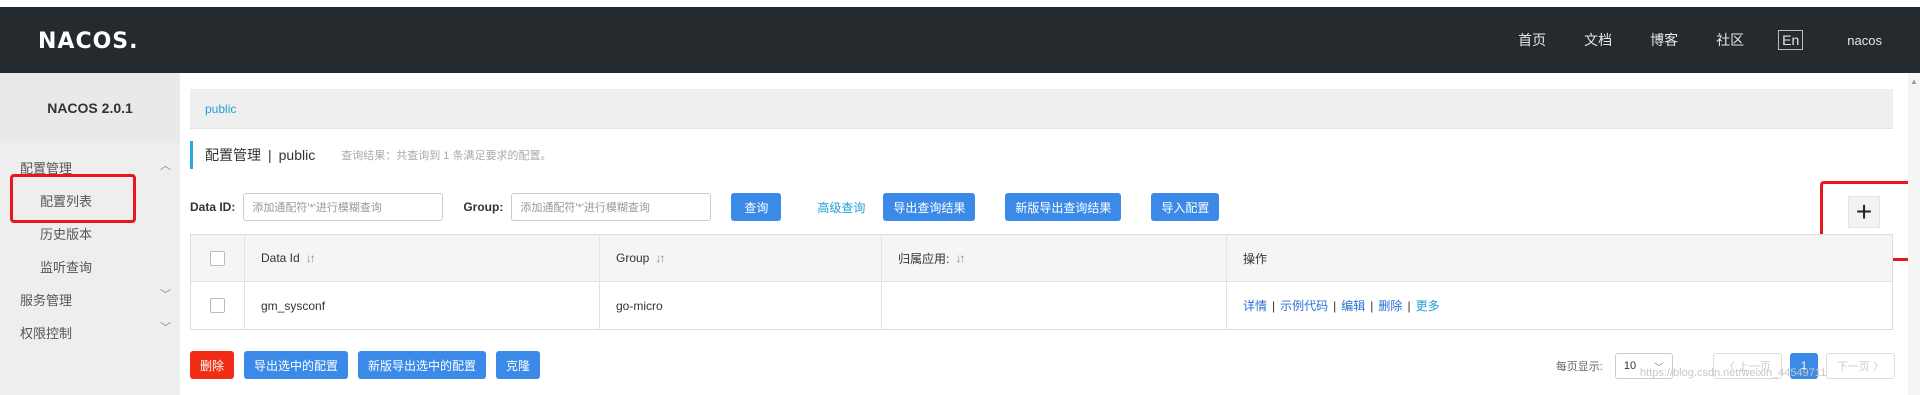 Image resolution: width=1920 pixels, height=395 pixels. I want to click on top-nav: 首页 文档 博客 社区 En nacos, so click(1681, 40).